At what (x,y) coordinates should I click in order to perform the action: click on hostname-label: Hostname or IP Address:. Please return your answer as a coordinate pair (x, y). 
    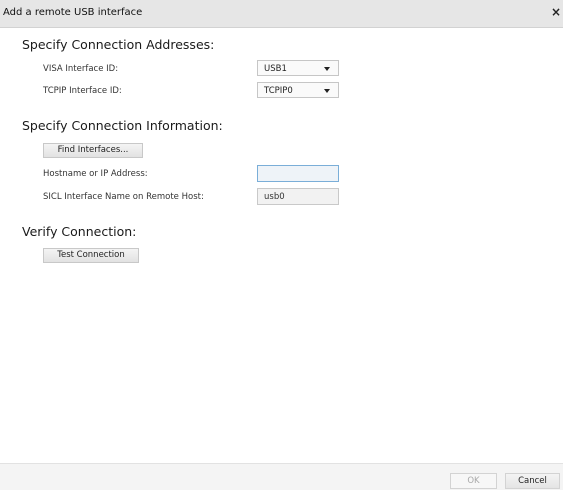
    Looking at the image, I should click on (95, 174).